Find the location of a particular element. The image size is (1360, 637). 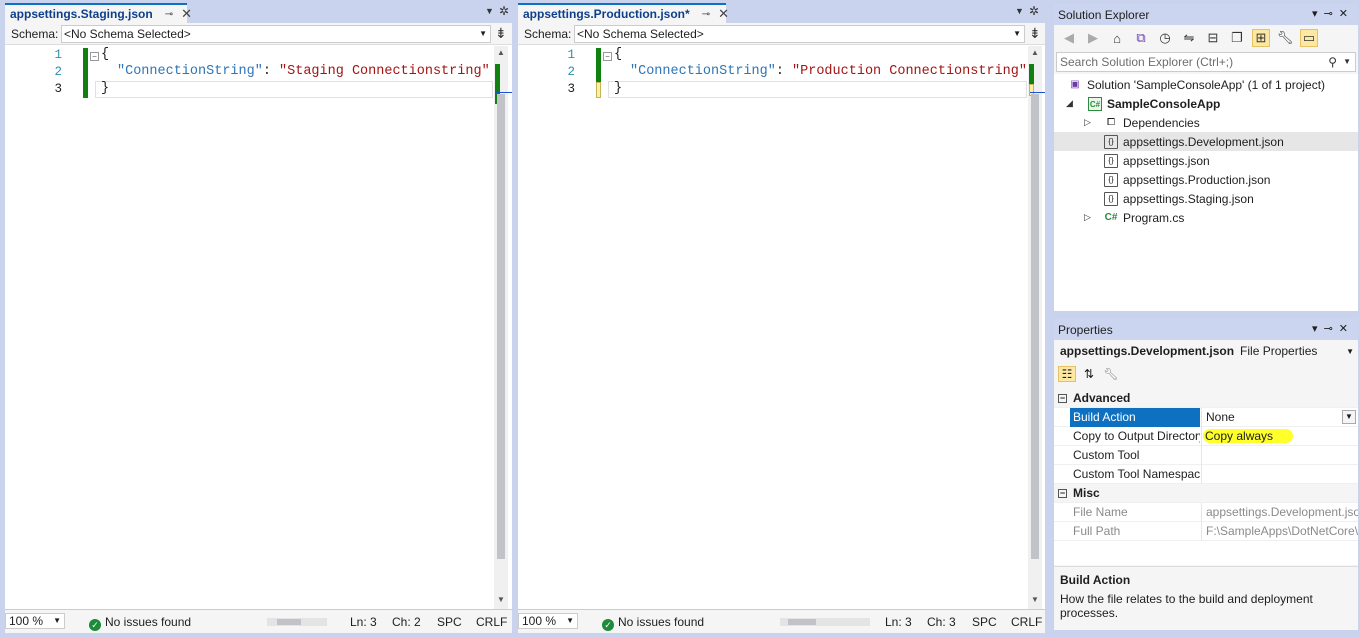

change-marker is located at coordinates (1031, 74).